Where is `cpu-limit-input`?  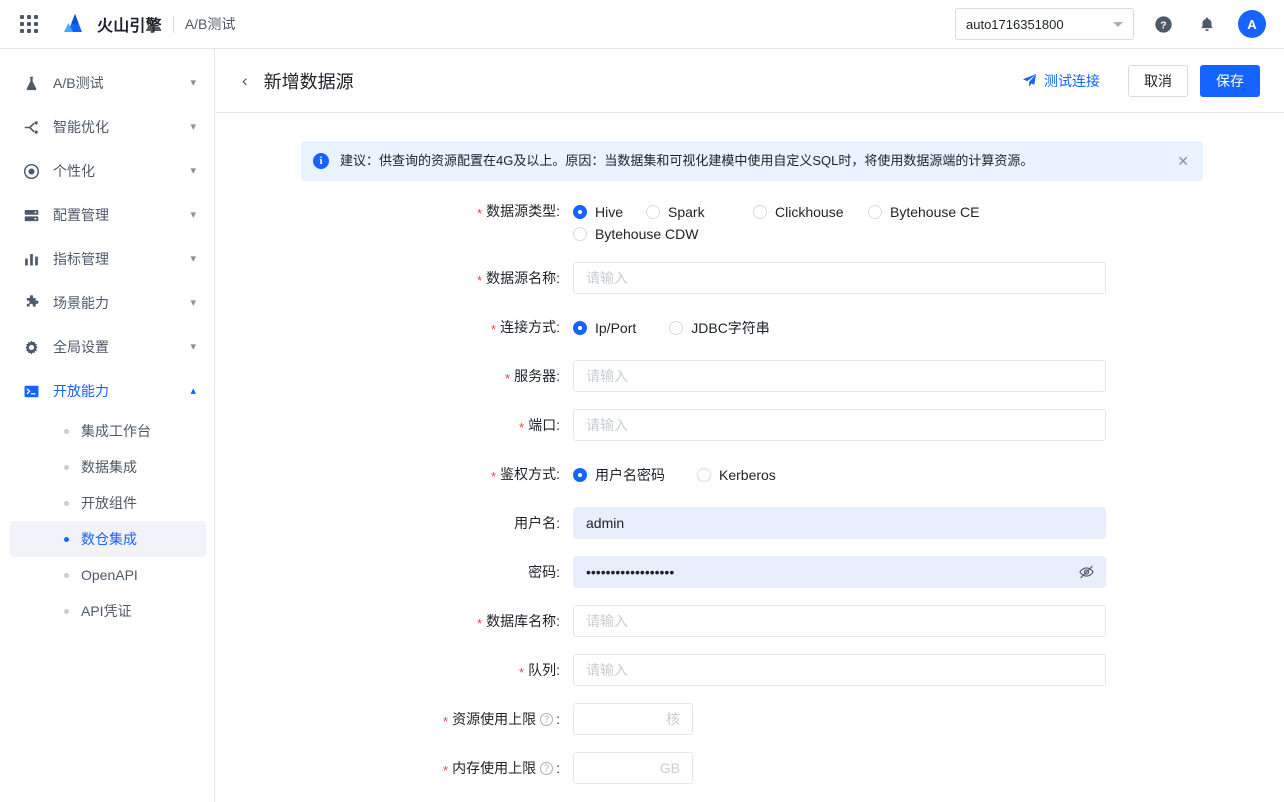
cpu-limit-input is located at coordinates (624, 719).